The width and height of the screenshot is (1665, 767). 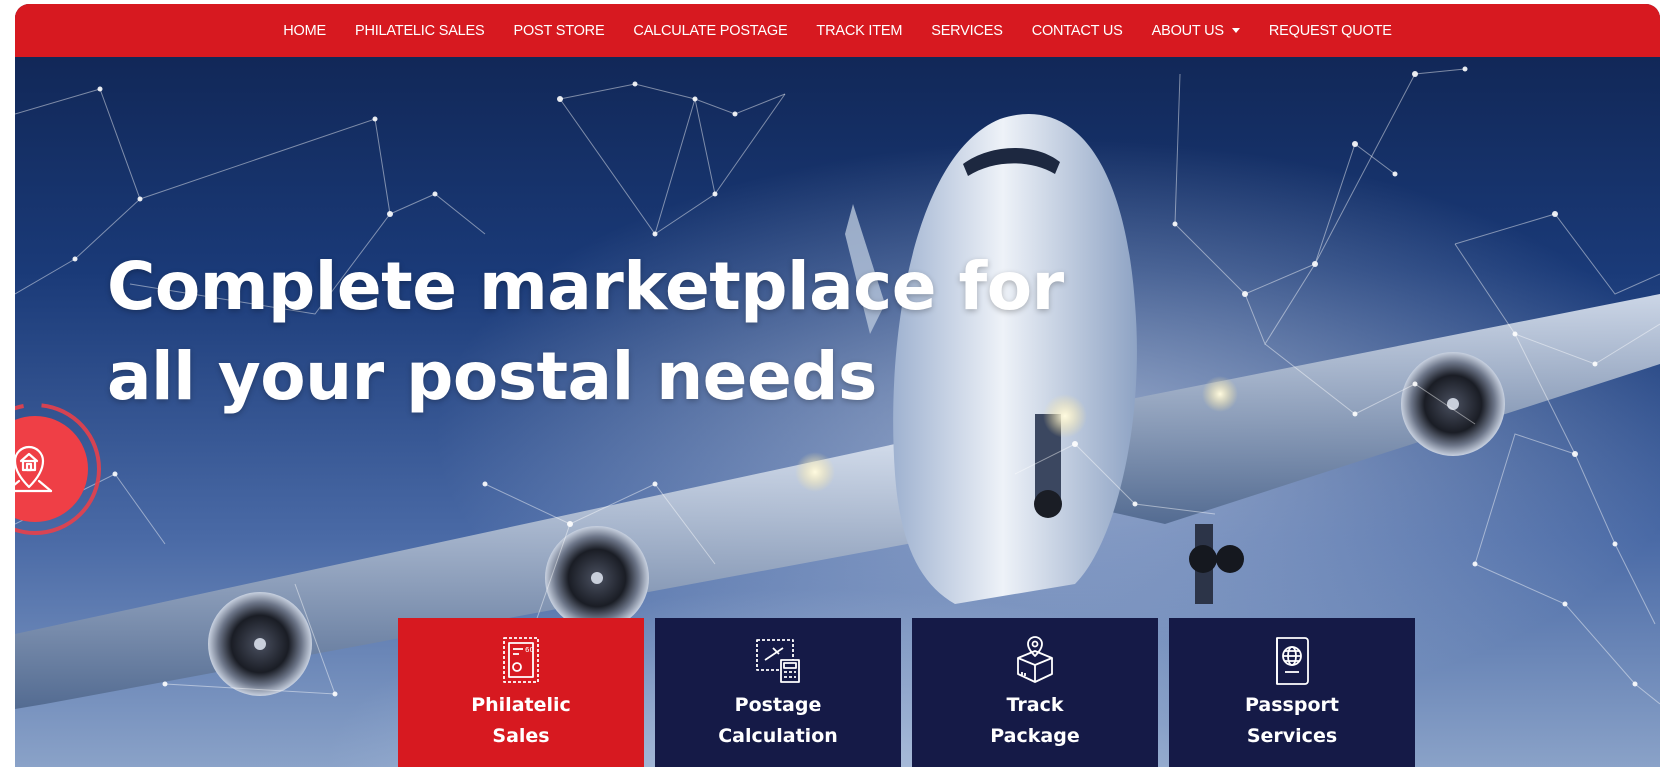 What do you see at coordinates (1292, 705) in the screenshot?
I see `card-passport-services-line1: Passport` at bounding box center [1292, 705].